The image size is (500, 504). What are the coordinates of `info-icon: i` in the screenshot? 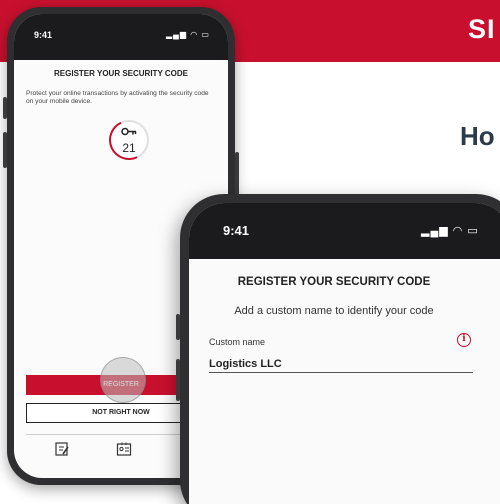 It's located at (464, 340).